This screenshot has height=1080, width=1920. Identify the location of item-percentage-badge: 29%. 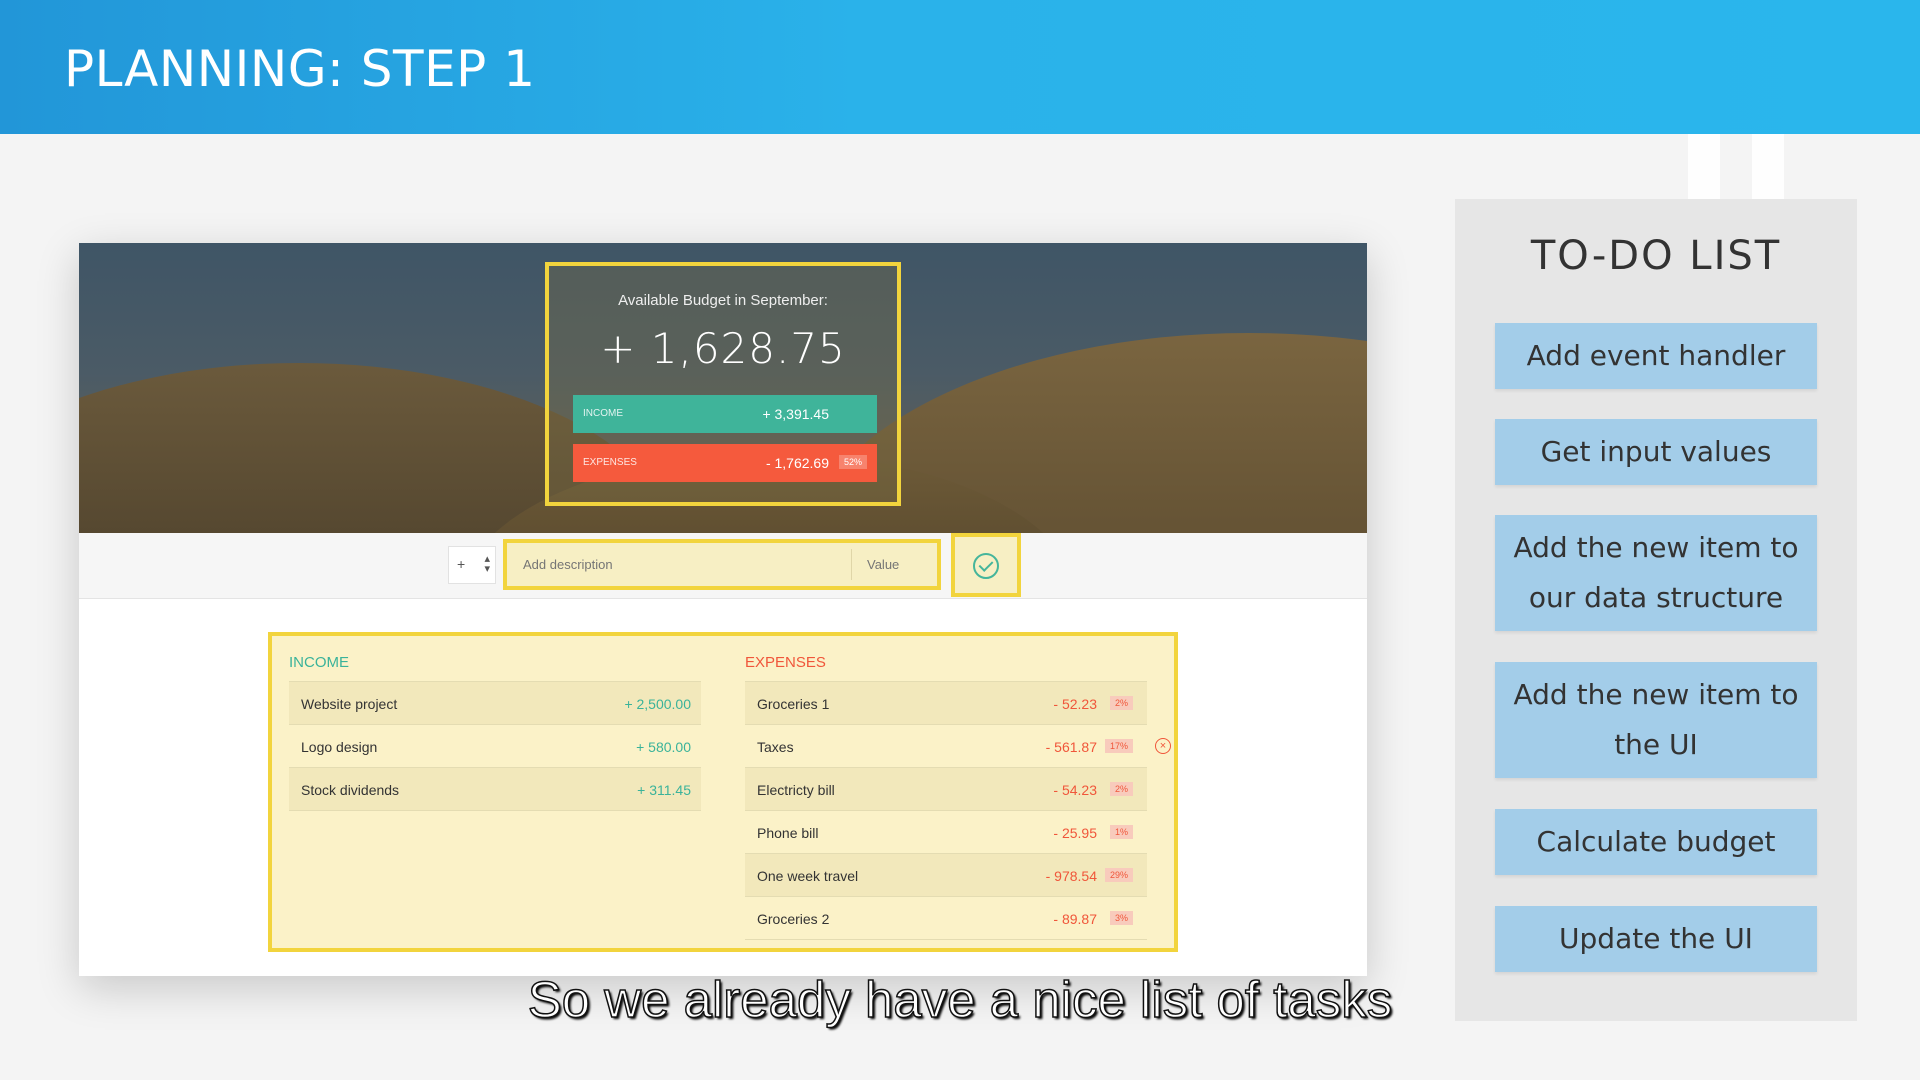
(1118, 875).